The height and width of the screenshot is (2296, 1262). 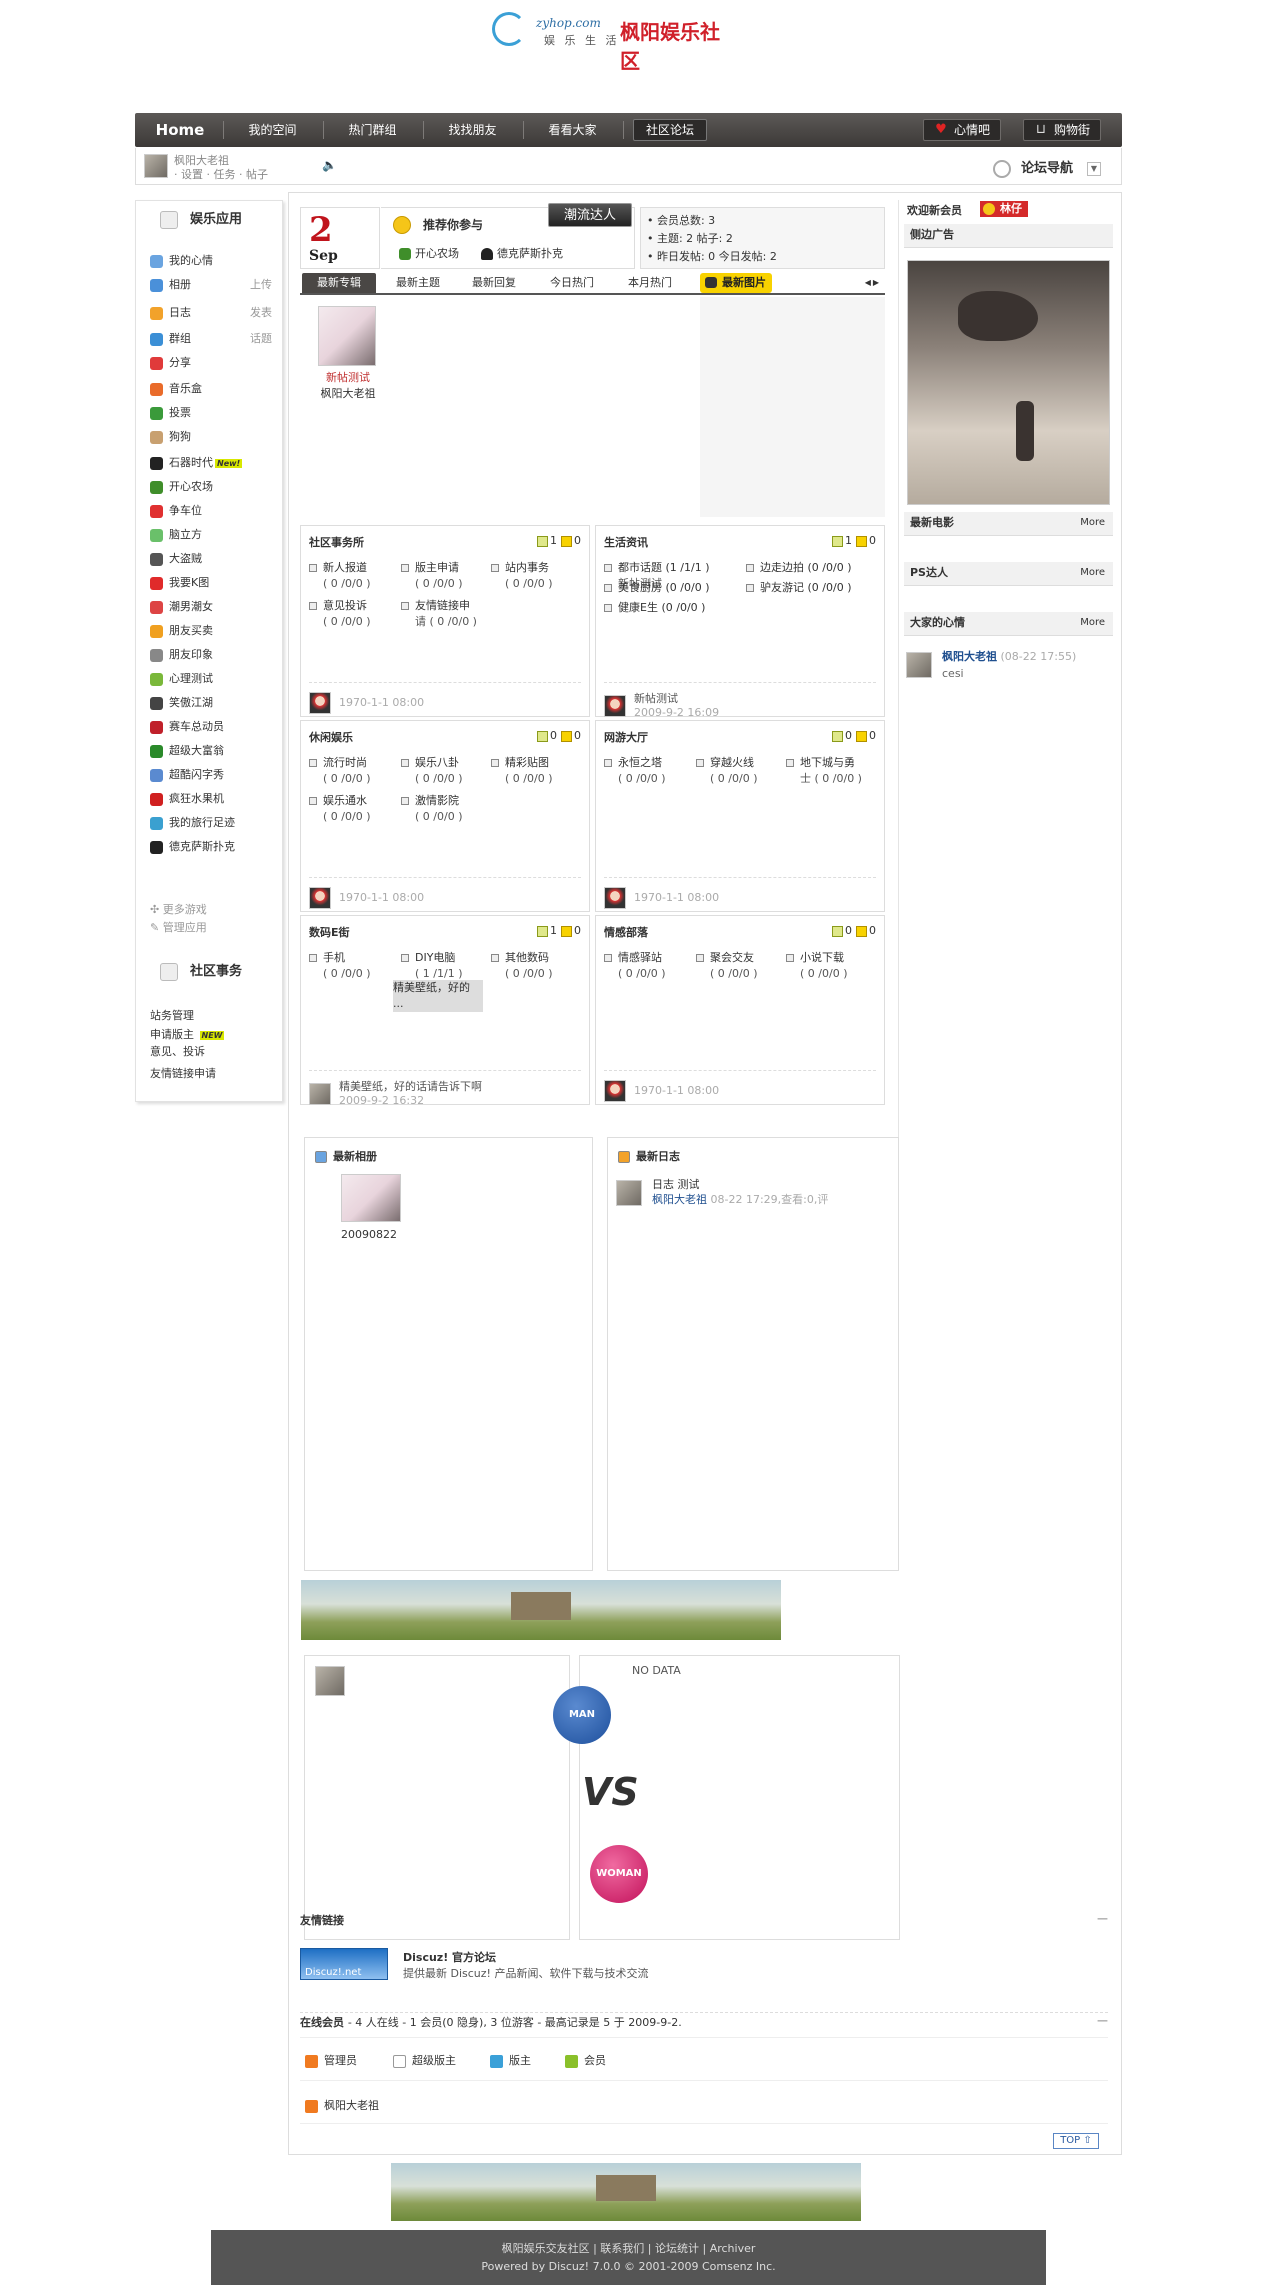 I want to click on ps-more: More, so click(x=1092, y=573).